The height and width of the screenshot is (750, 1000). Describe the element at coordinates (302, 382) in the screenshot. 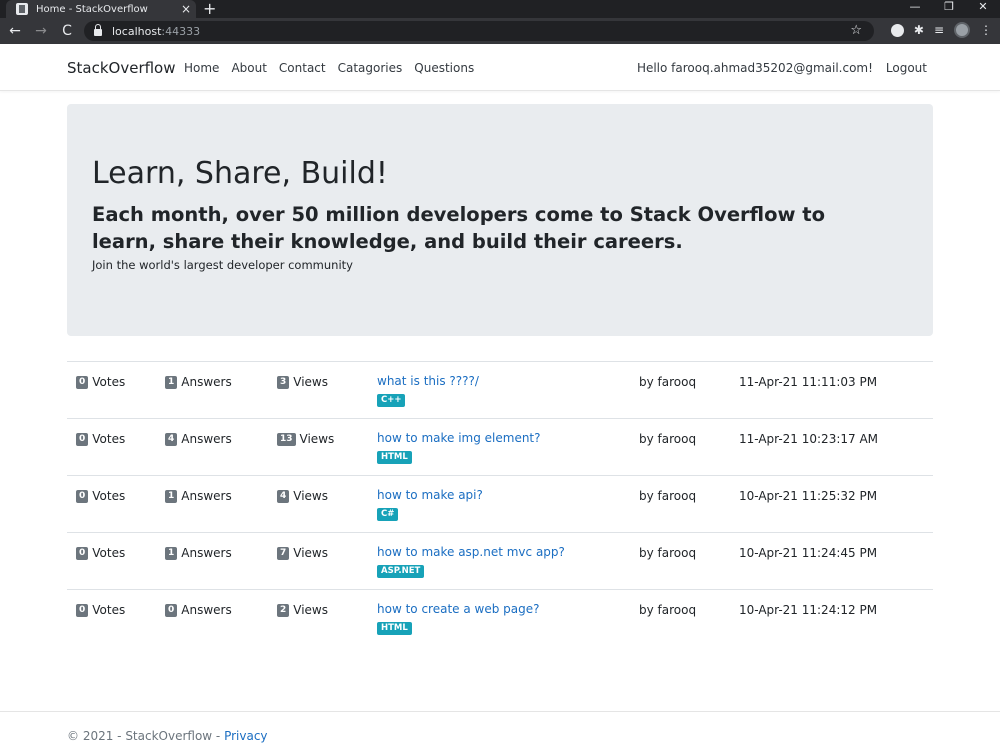

I see `views-cell: 3 Views` at that location.